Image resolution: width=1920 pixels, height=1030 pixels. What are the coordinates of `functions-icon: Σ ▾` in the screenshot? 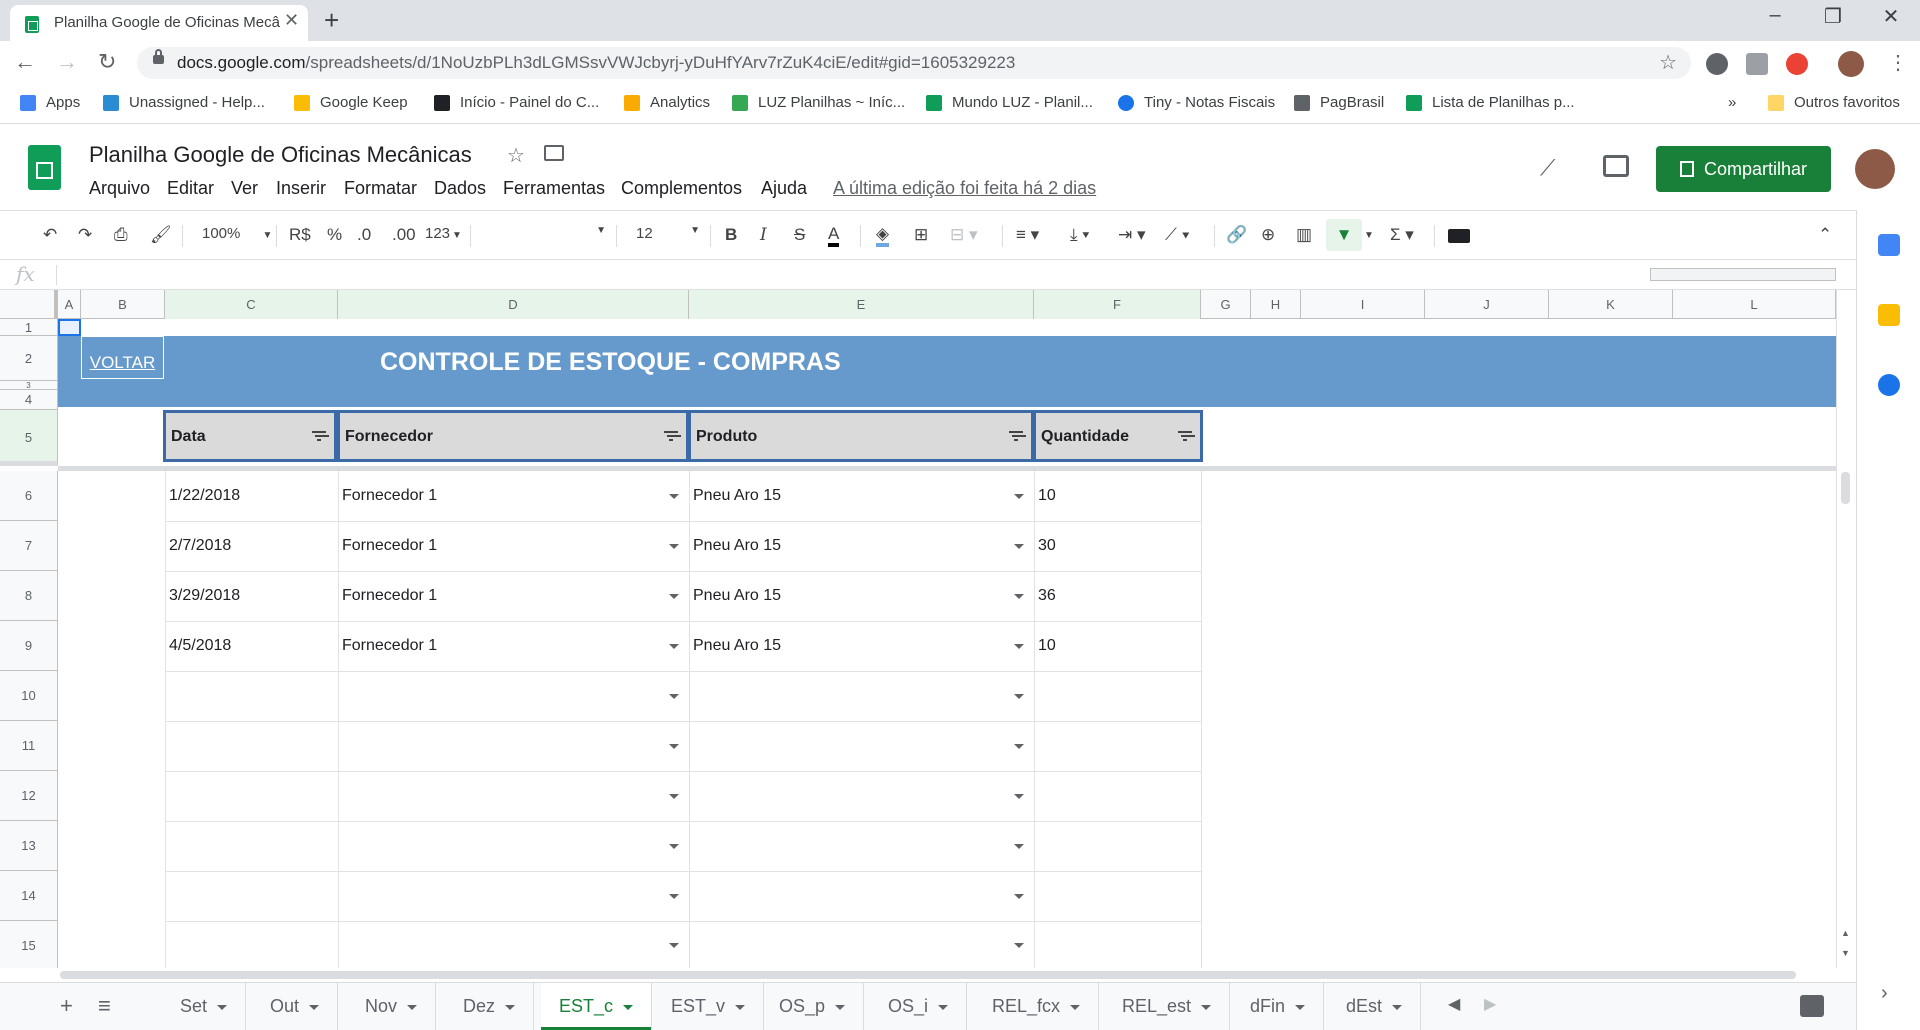 It's located at (1402, 235).